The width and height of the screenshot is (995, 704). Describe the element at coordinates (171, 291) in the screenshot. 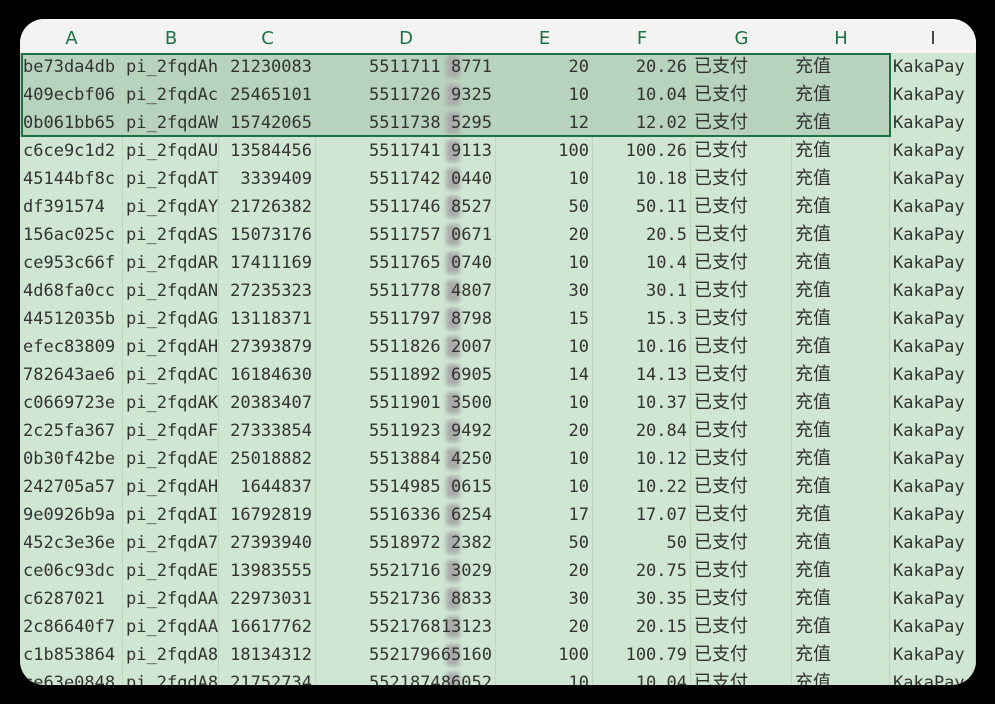

I see `cell-payment-id: pi_2fqdAN` at that location.